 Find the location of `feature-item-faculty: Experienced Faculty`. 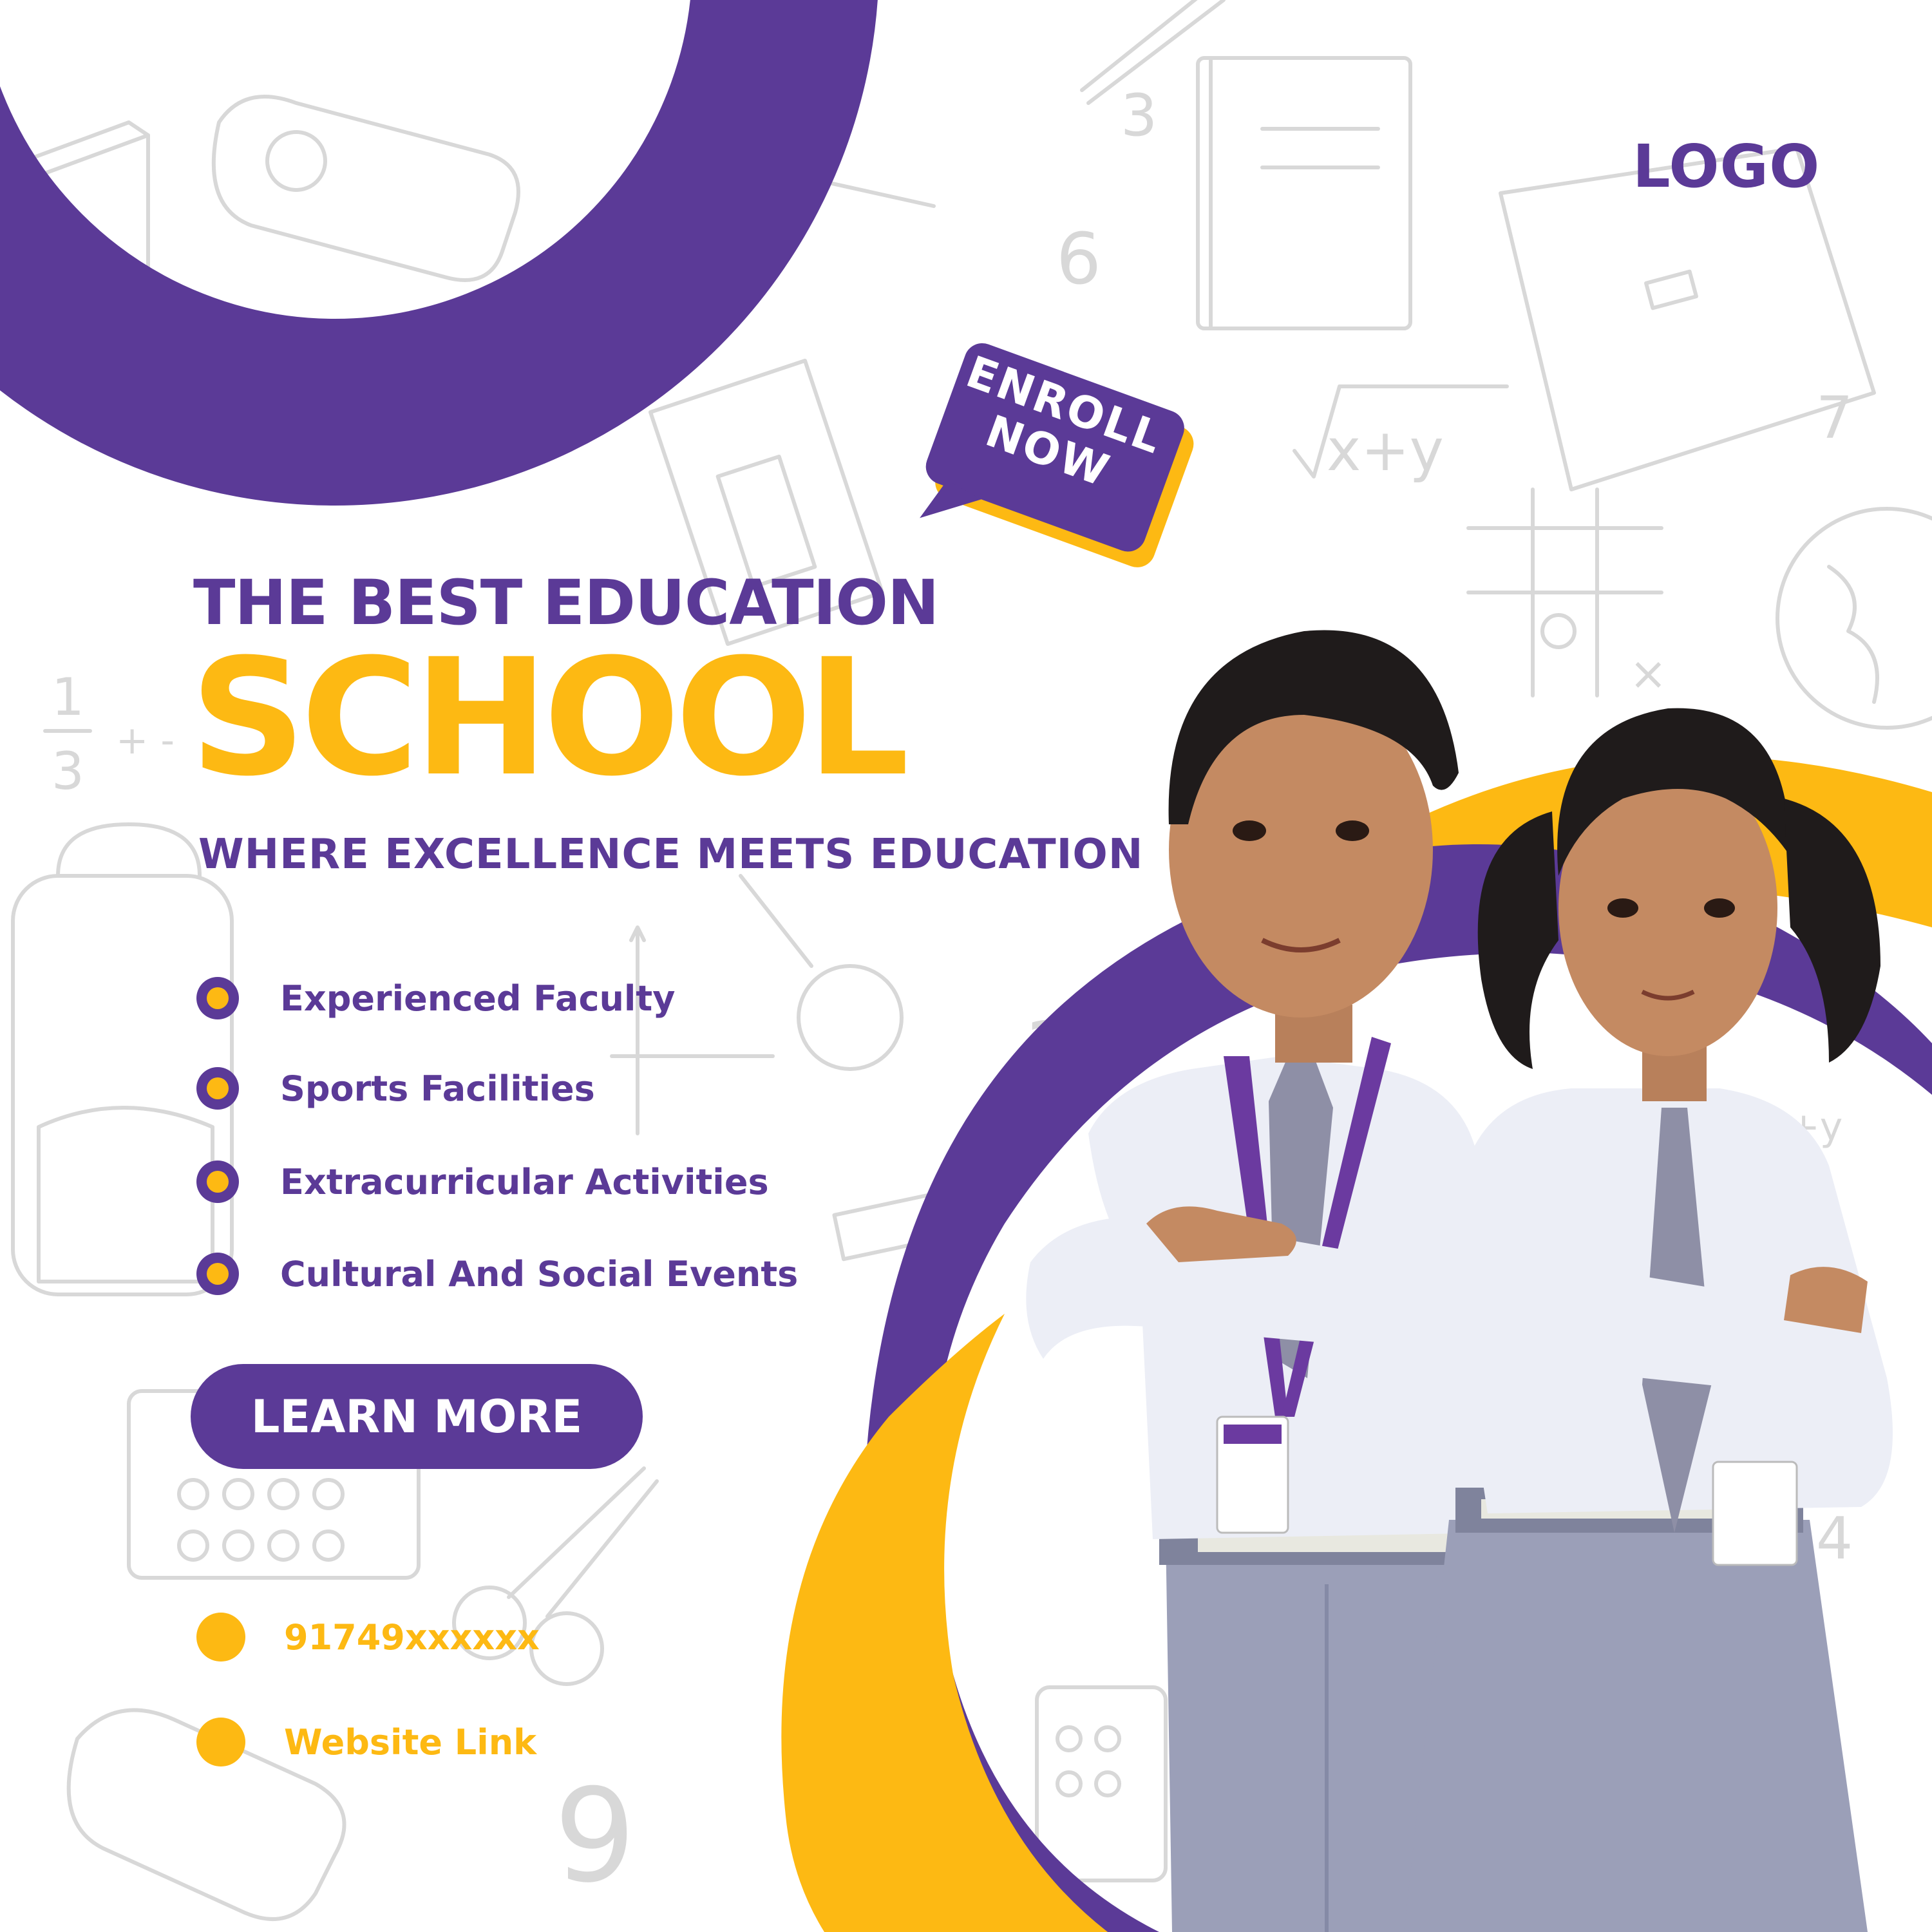

feature-item-faculty: Experienced Faculty is located at coordinates (435, 998).